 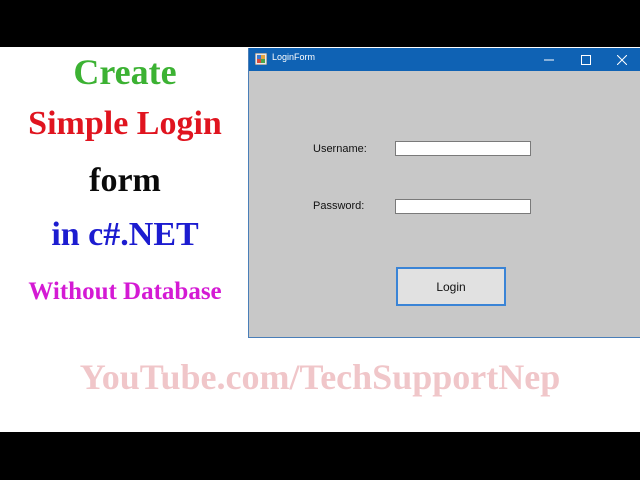 What do you see at coordinates (125, 234) in the screenshot?
I see `promo-title-csharp-net: in c#.NET` at bounding box center [125, 234].